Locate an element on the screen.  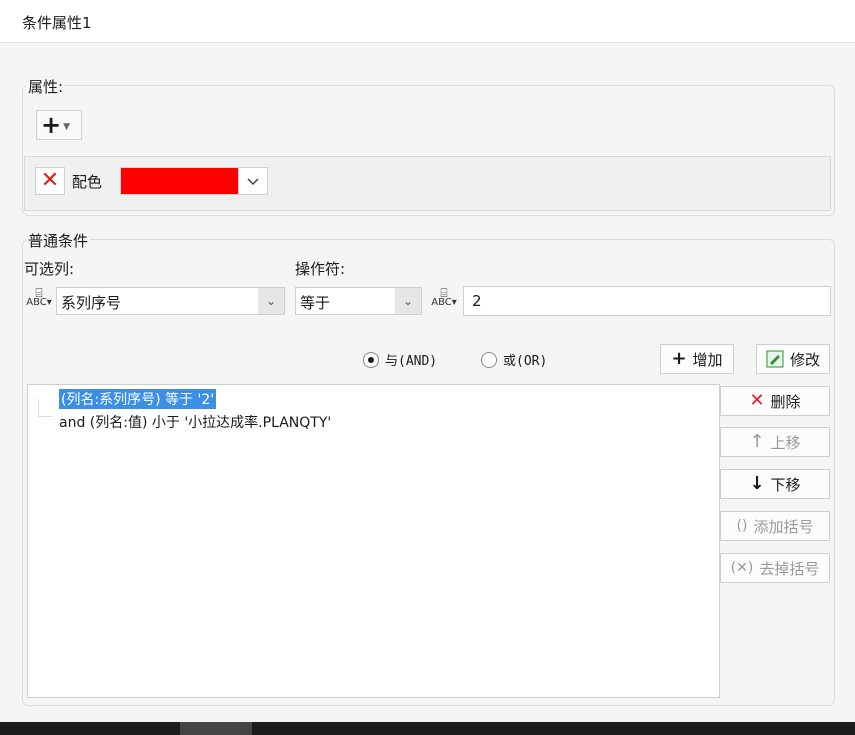
operator-label: 操作符: is located at coordinates (320, 269).